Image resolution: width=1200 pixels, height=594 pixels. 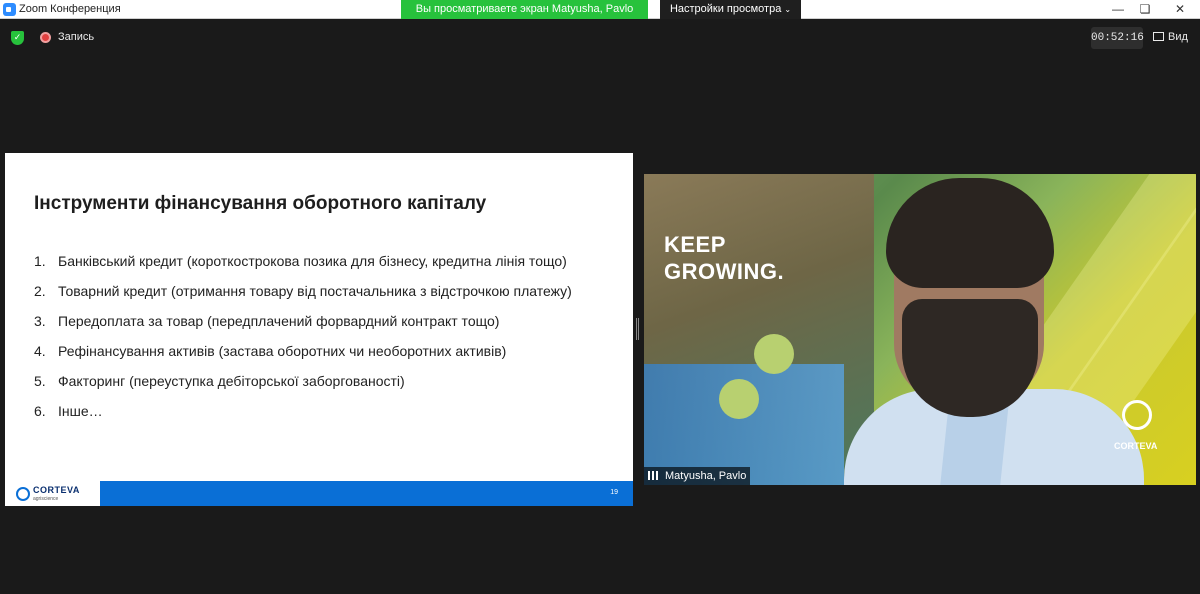 What do you see at coordinates (56, 490) in the screenshot?
I see `footer-brand: CORTEVA` at bounding box center [56, 490].